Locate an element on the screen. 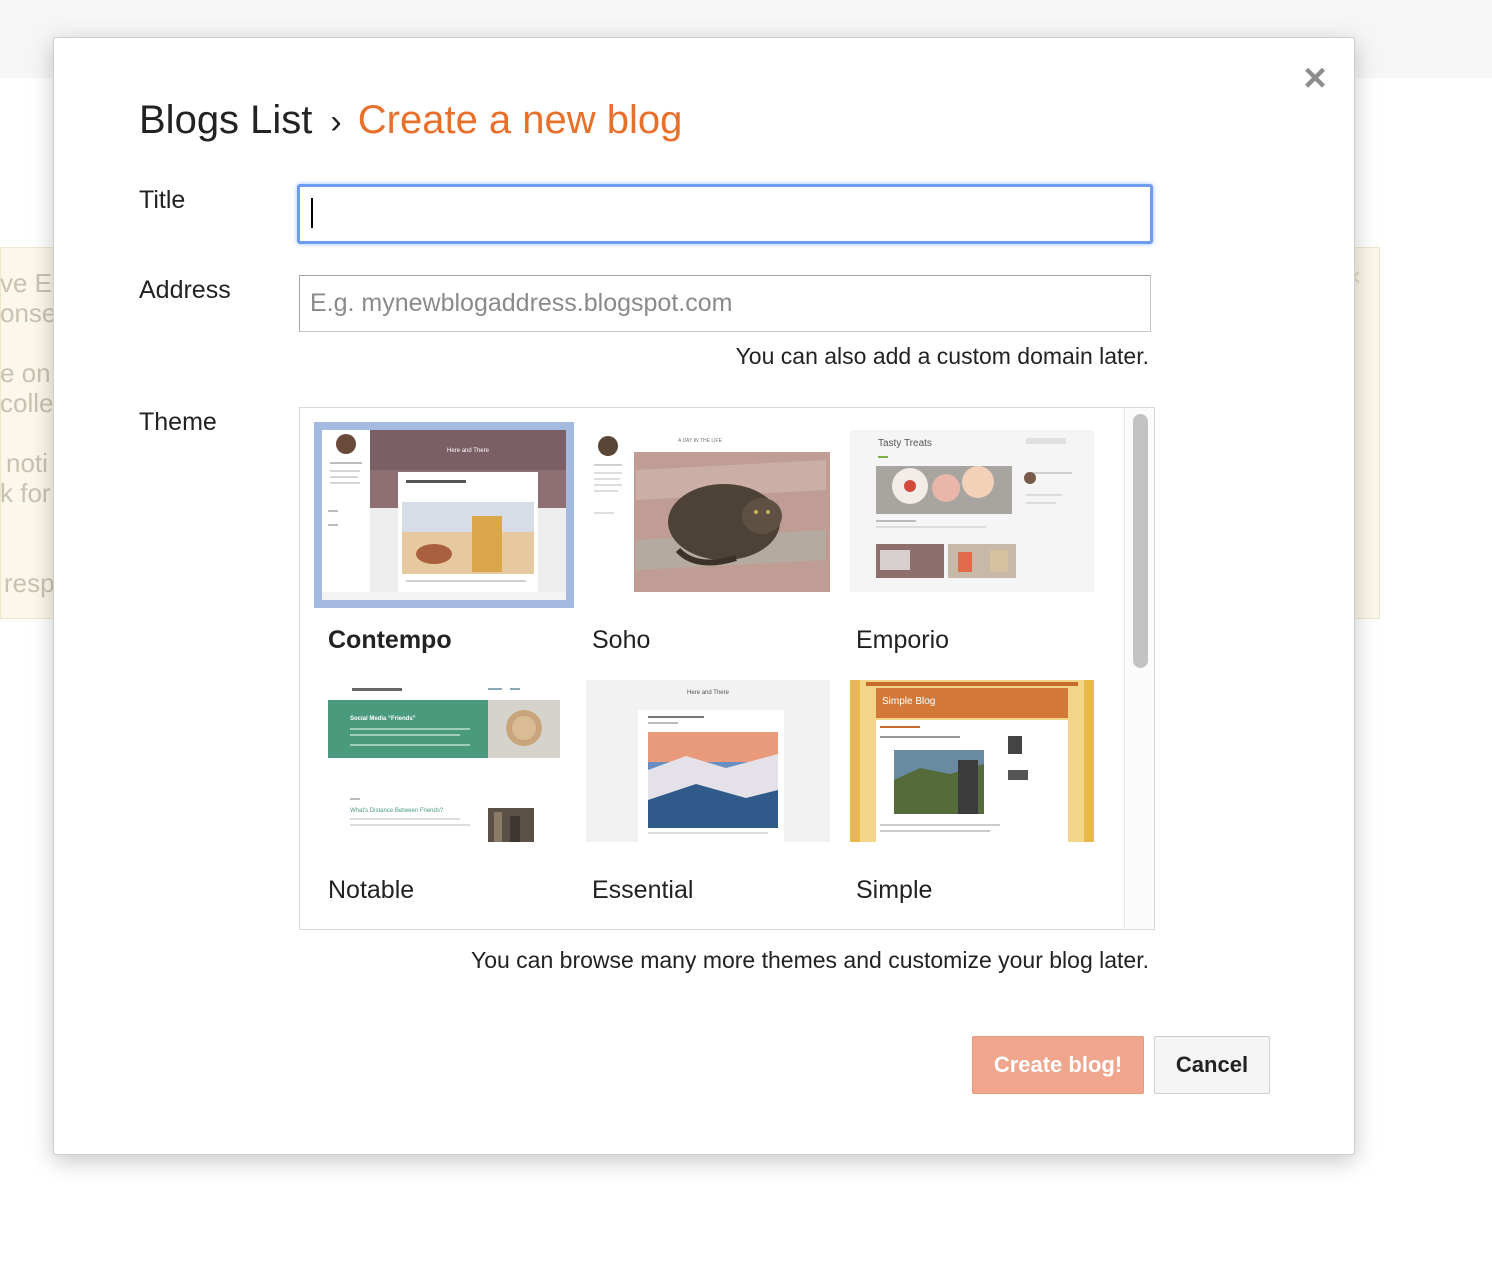 The width and height of the screenshot is (1492, 1264). breadcrumb: Blogs List › Create a new blog is located at coordinates (410, 120).